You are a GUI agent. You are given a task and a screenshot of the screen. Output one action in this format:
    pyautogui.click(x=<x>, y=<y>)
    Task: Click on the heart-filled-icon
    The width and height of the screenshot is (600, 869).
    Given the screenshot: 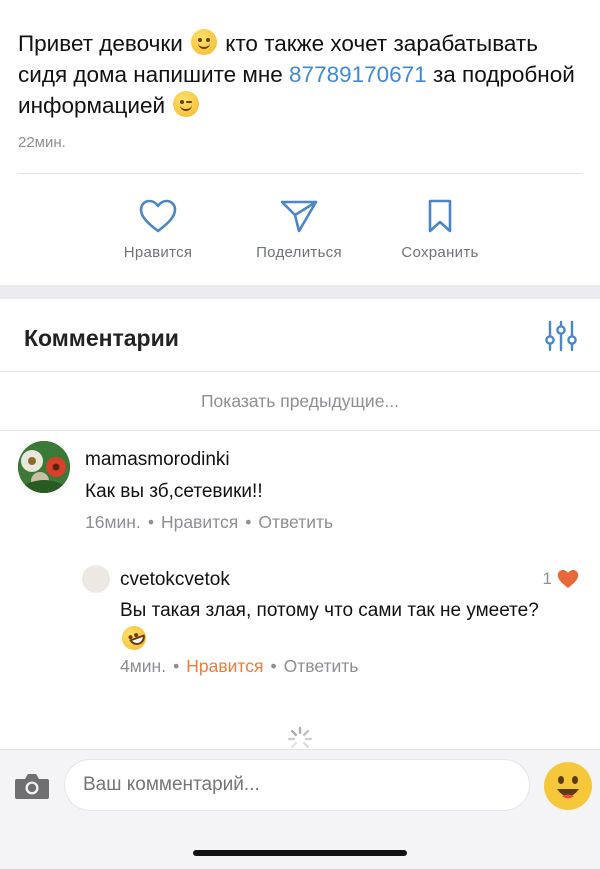 What is the action you would take?
    pyautogui.click(x=568, y=579)
    